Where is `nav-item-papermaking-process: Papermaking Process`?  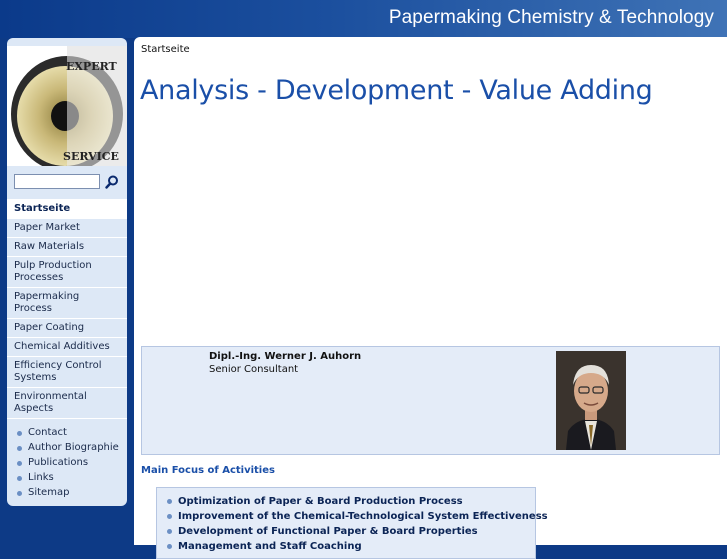 nav-item-papermaking-process: Papermaking Process is located at coordinates (67, 302).